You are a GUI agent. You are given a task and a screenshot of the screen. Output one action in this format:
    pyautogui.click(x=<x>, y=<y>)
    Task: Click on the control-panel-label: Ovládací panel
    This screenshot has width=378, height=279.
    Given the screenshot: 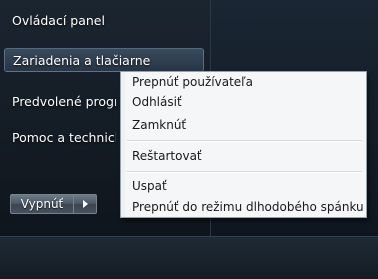 What is the action you would take?
    pyautogui.click(x=58, y=20)
    